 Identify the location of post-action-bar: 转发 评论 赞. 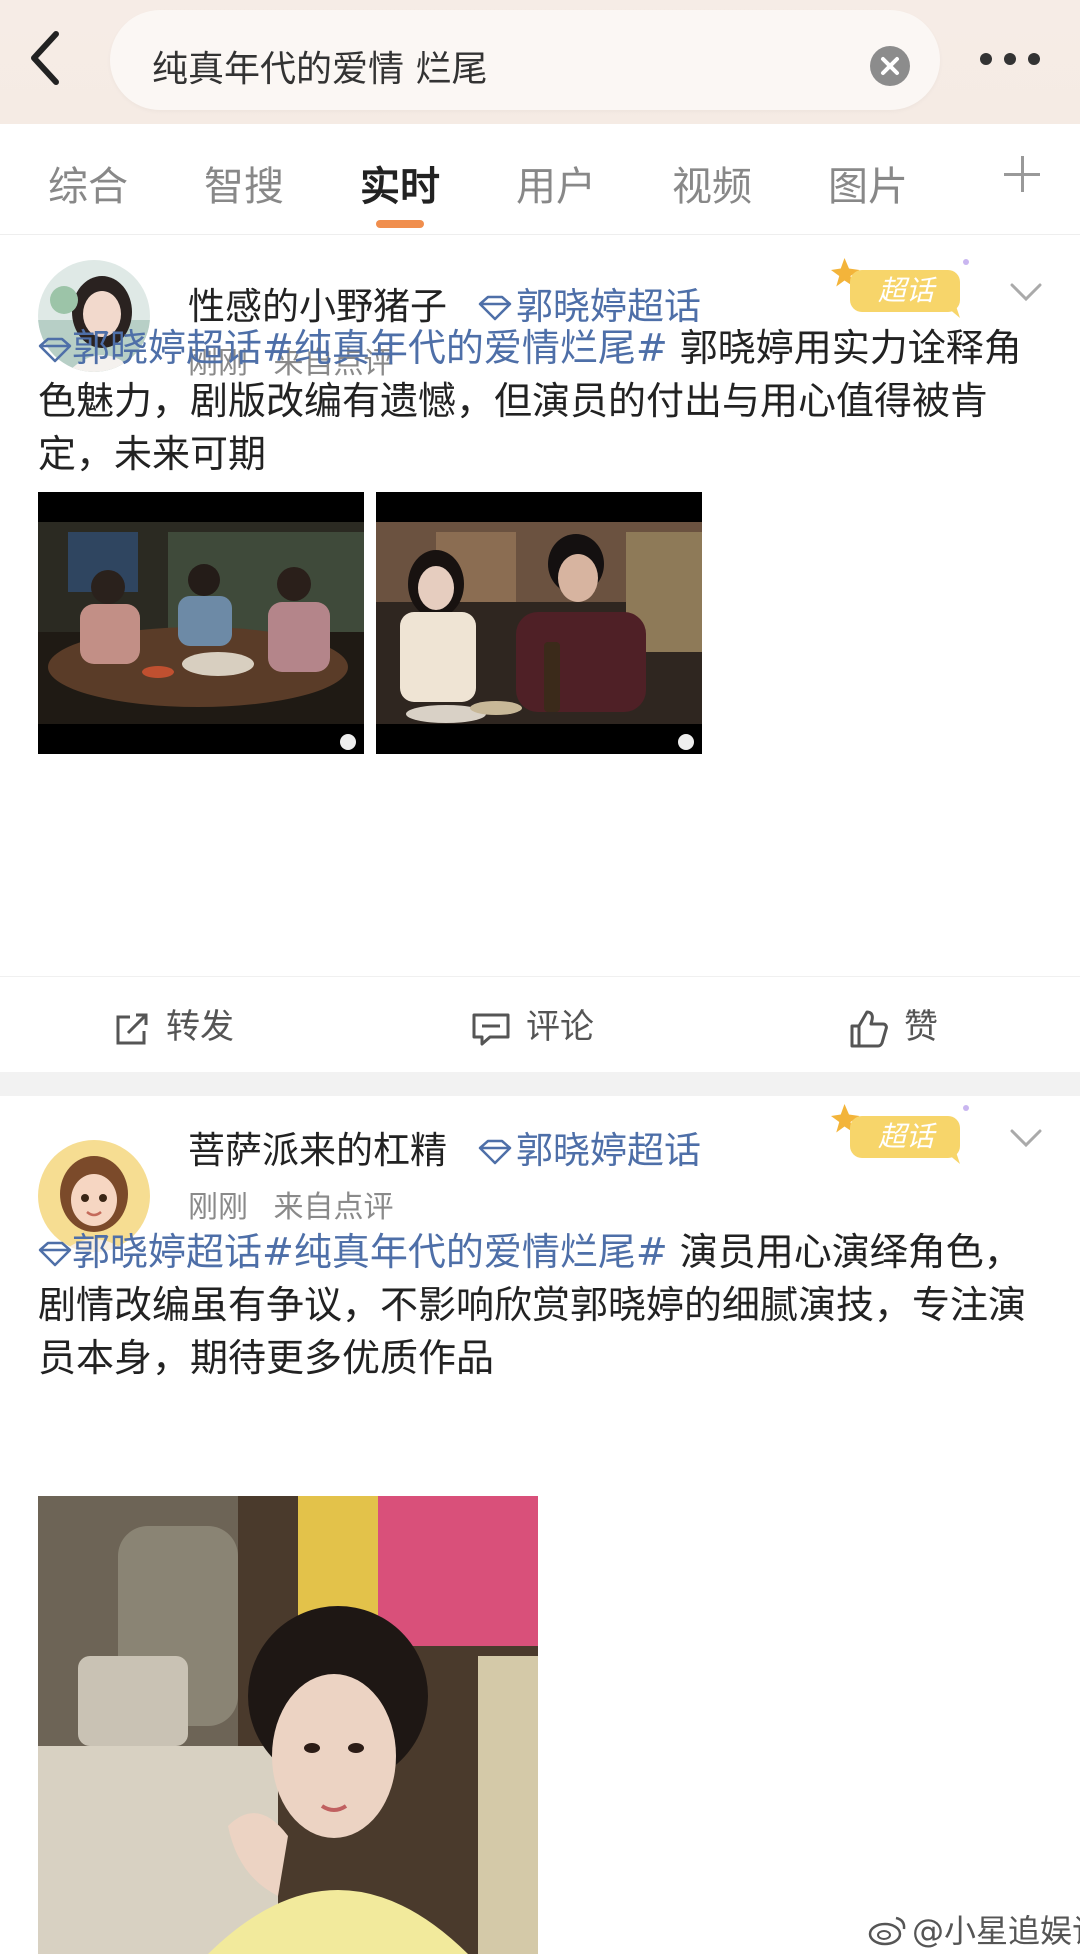
(540, 1023).